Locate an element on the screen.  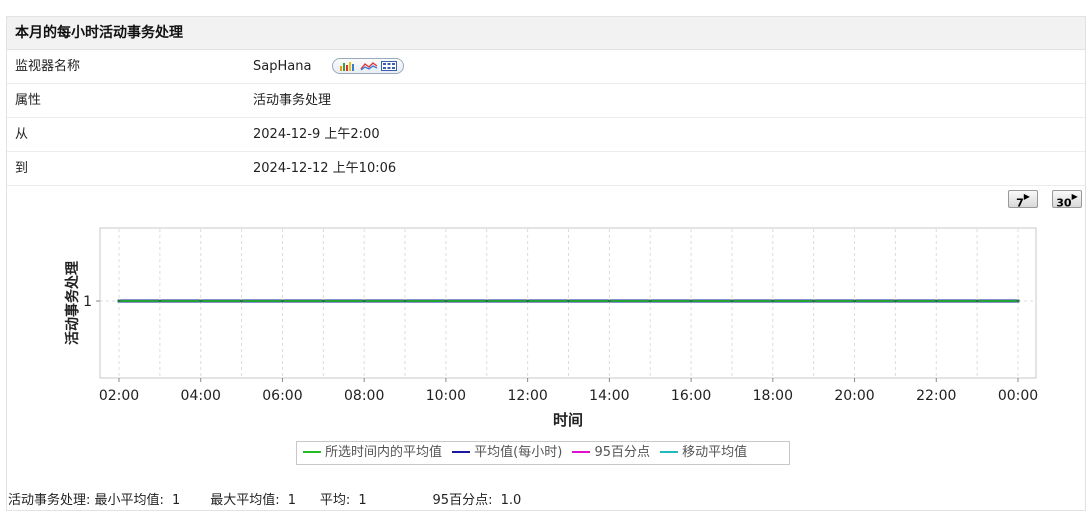
legend-label: 所选时间内的平均值 is located at coordinates (384, 452).